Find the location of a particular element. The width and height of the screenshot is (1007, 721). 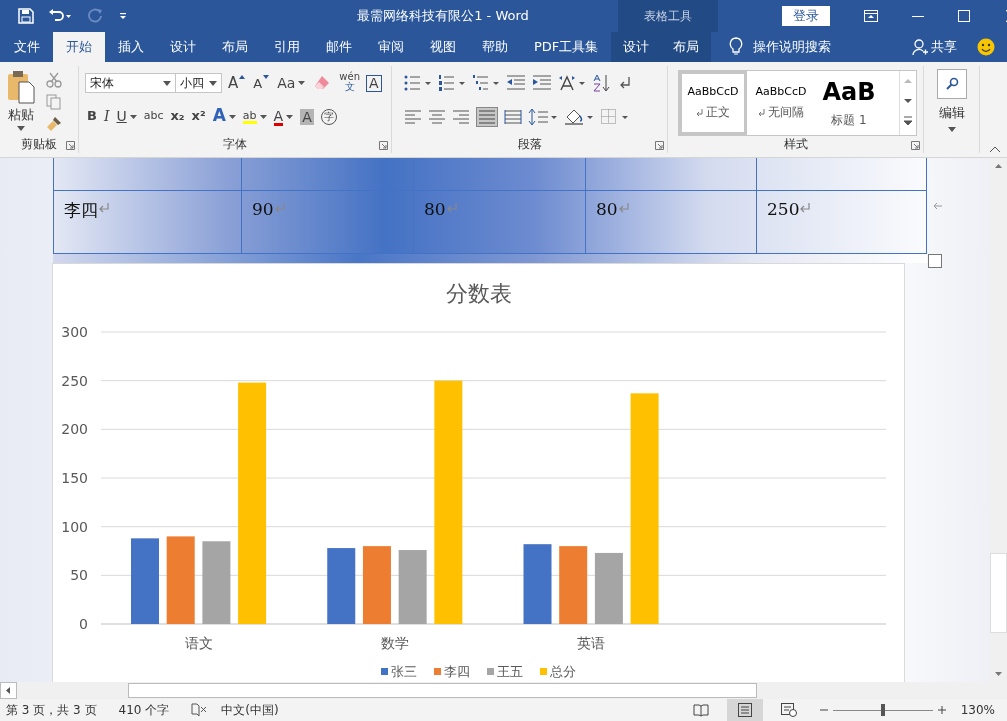

numbered-list-icon is located at coordinates (452, 83).